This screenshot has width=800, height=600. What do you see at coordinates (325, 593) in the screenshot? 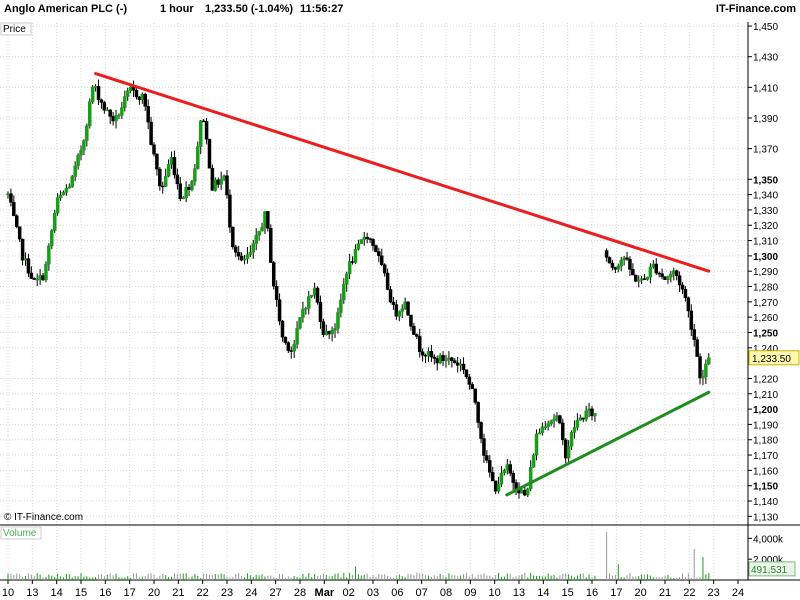
I see `time-tick-label: Mar` at bounding box center [325, 593].